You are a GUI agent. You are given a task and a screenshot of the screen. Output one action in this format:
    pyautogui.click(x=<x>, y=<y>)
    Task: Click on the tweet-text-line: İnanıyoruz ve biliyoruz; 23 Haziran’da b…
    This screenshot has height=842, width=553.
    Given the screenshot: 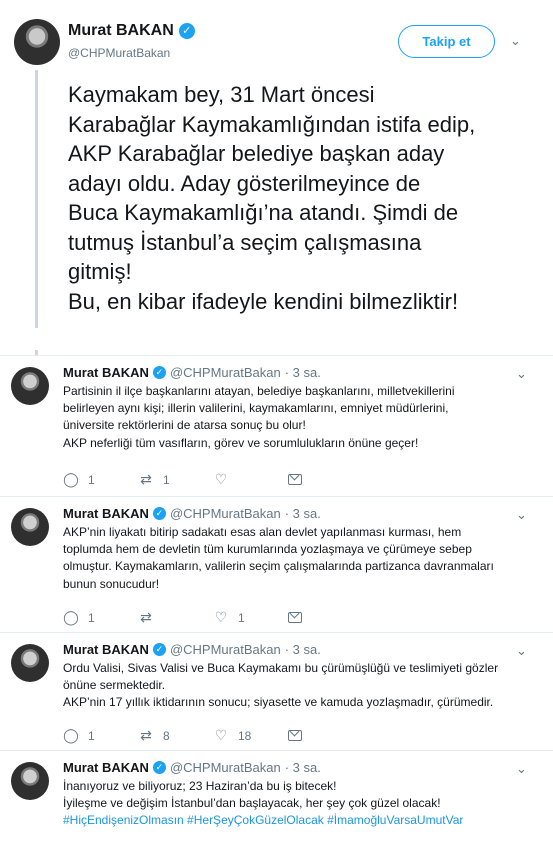 What is the action you would take?
    pyautogui.click(x=200, y=786)
    